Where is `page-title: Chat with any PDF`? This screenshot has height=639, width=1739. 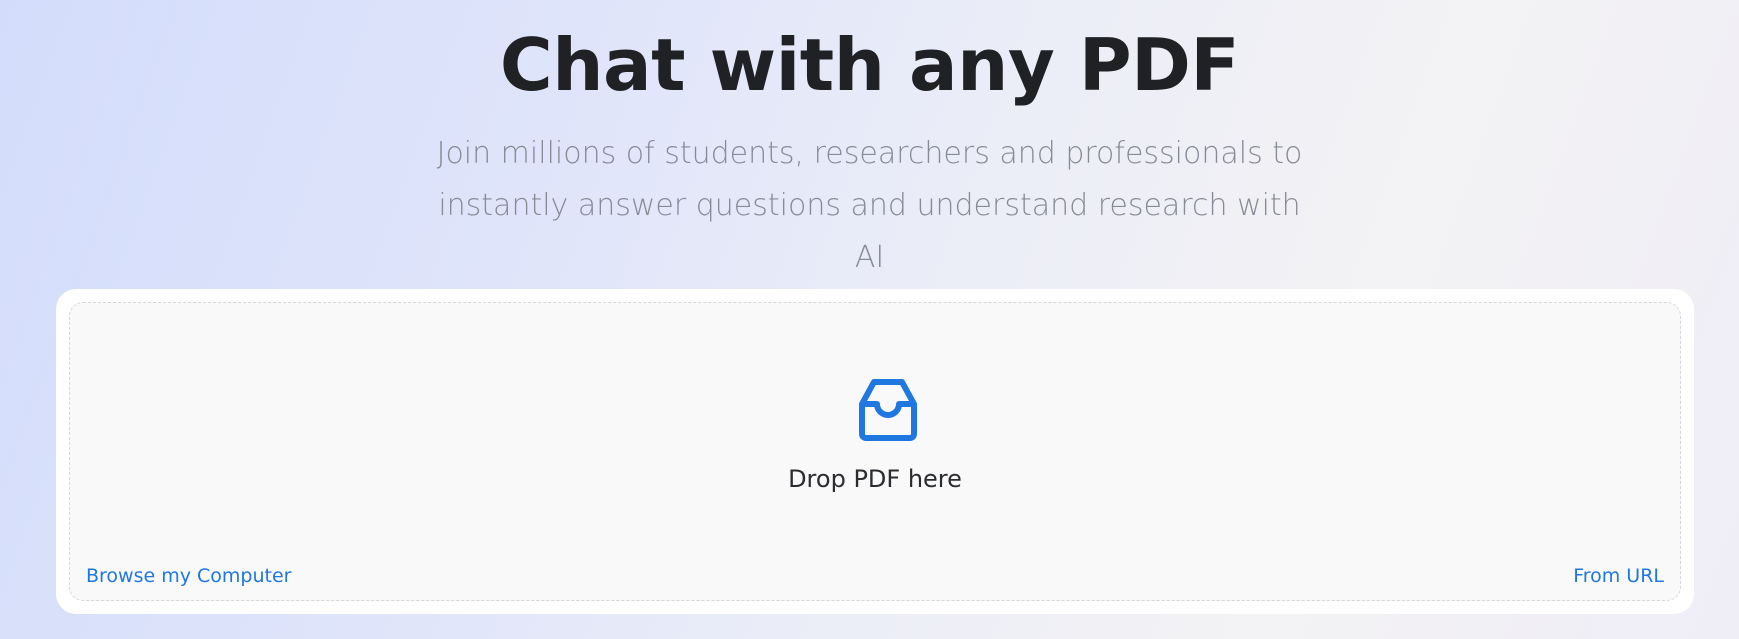 page-title: Chat with any PDF is located at coordinates (869, 65).